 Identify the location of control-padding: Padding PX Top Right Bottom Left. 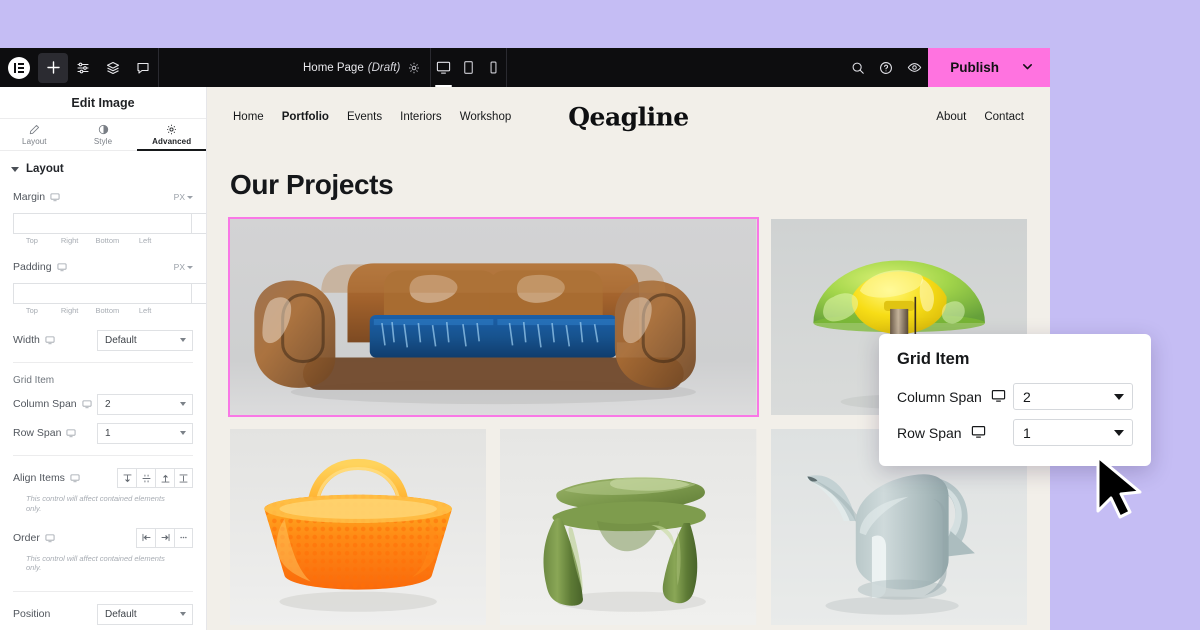
(103, 285).